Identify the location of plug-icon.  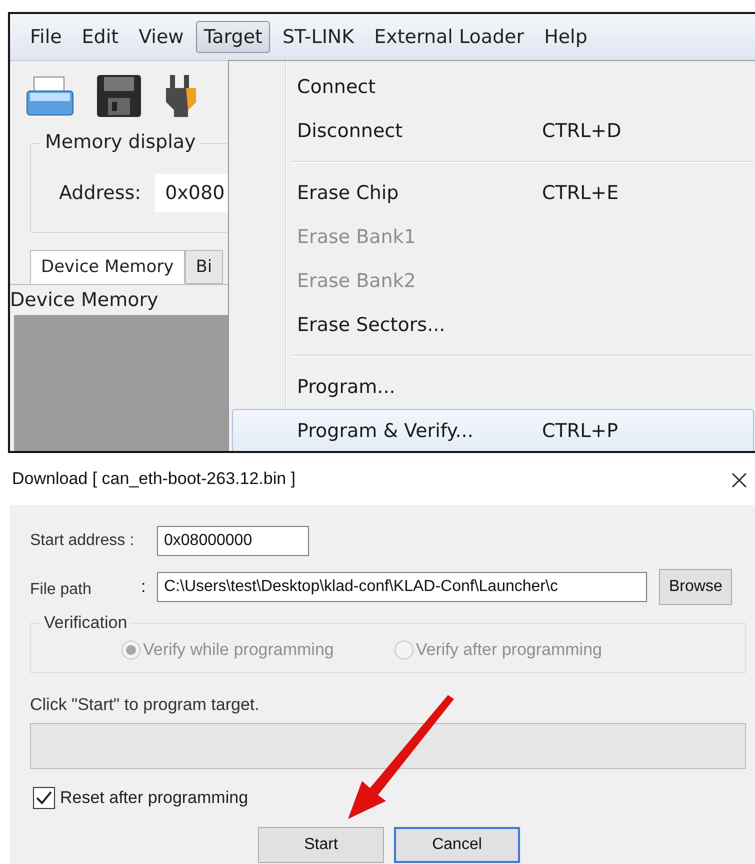
(181, 96).